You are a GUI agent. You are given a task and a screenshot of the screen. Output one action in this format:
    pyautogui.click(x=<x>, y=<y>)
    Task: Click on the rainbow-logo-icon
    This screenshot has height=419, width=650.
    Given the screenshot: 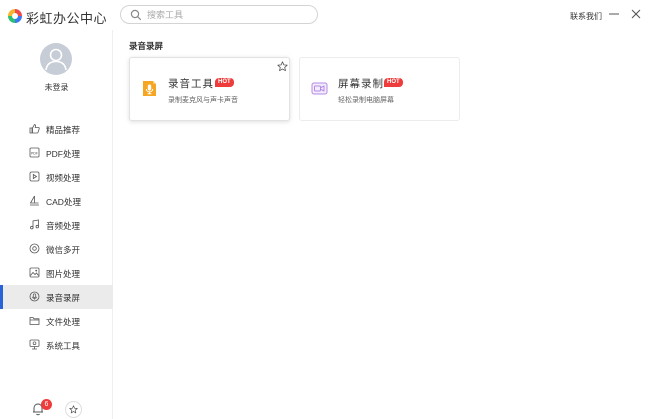 What is the action you would take?
    pyautogui.click(x=15, y=16)
    